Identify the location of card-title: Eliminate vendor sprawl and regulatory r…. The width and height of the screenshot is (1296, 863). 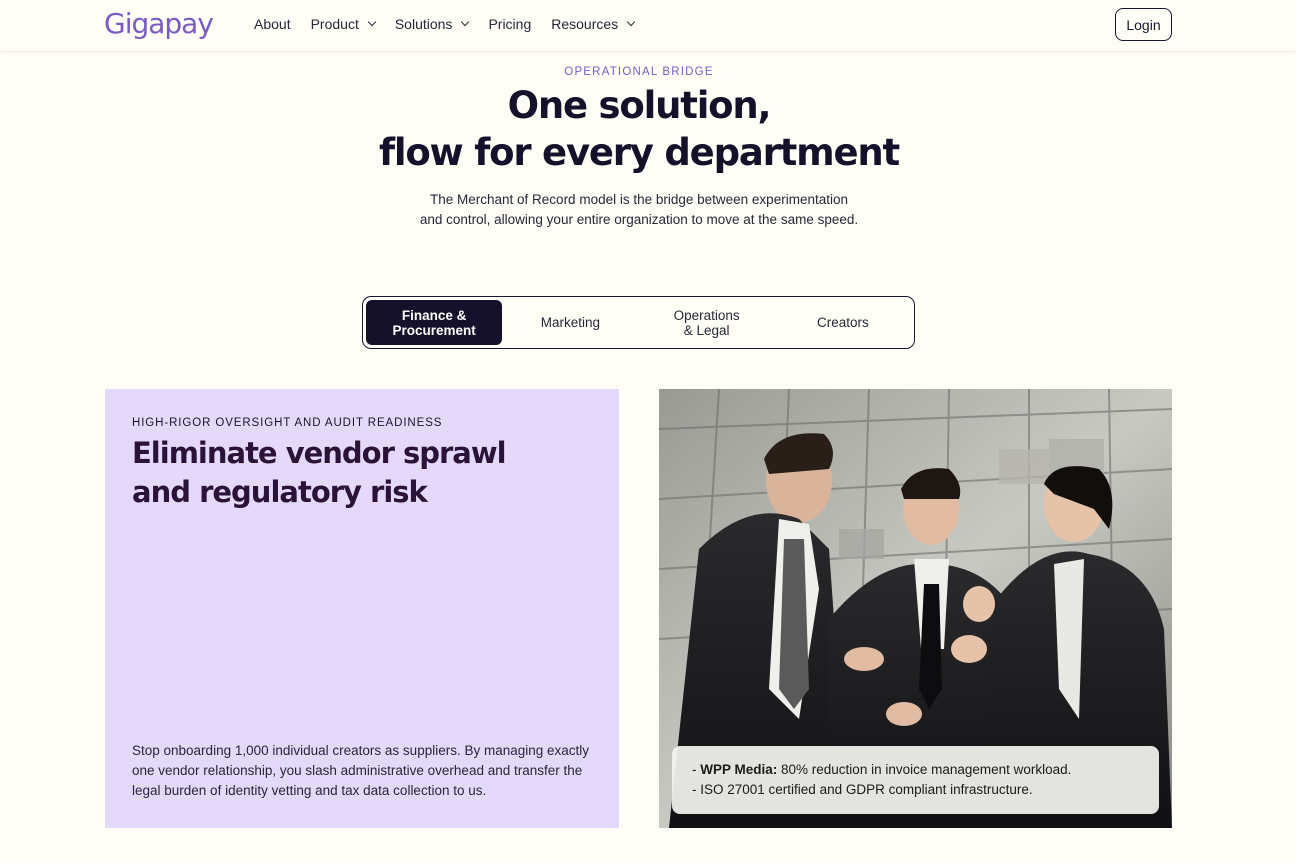
(342, 473).